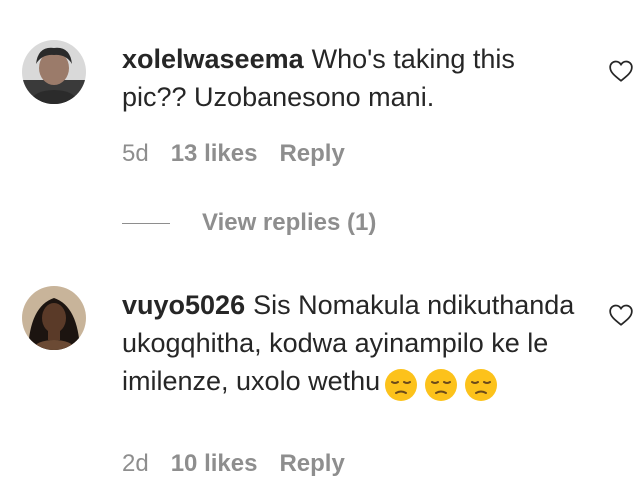 The height and width of the screenshot is (478, 644). I want to click on view-replies-button: View replies (1), so click(249, 223).